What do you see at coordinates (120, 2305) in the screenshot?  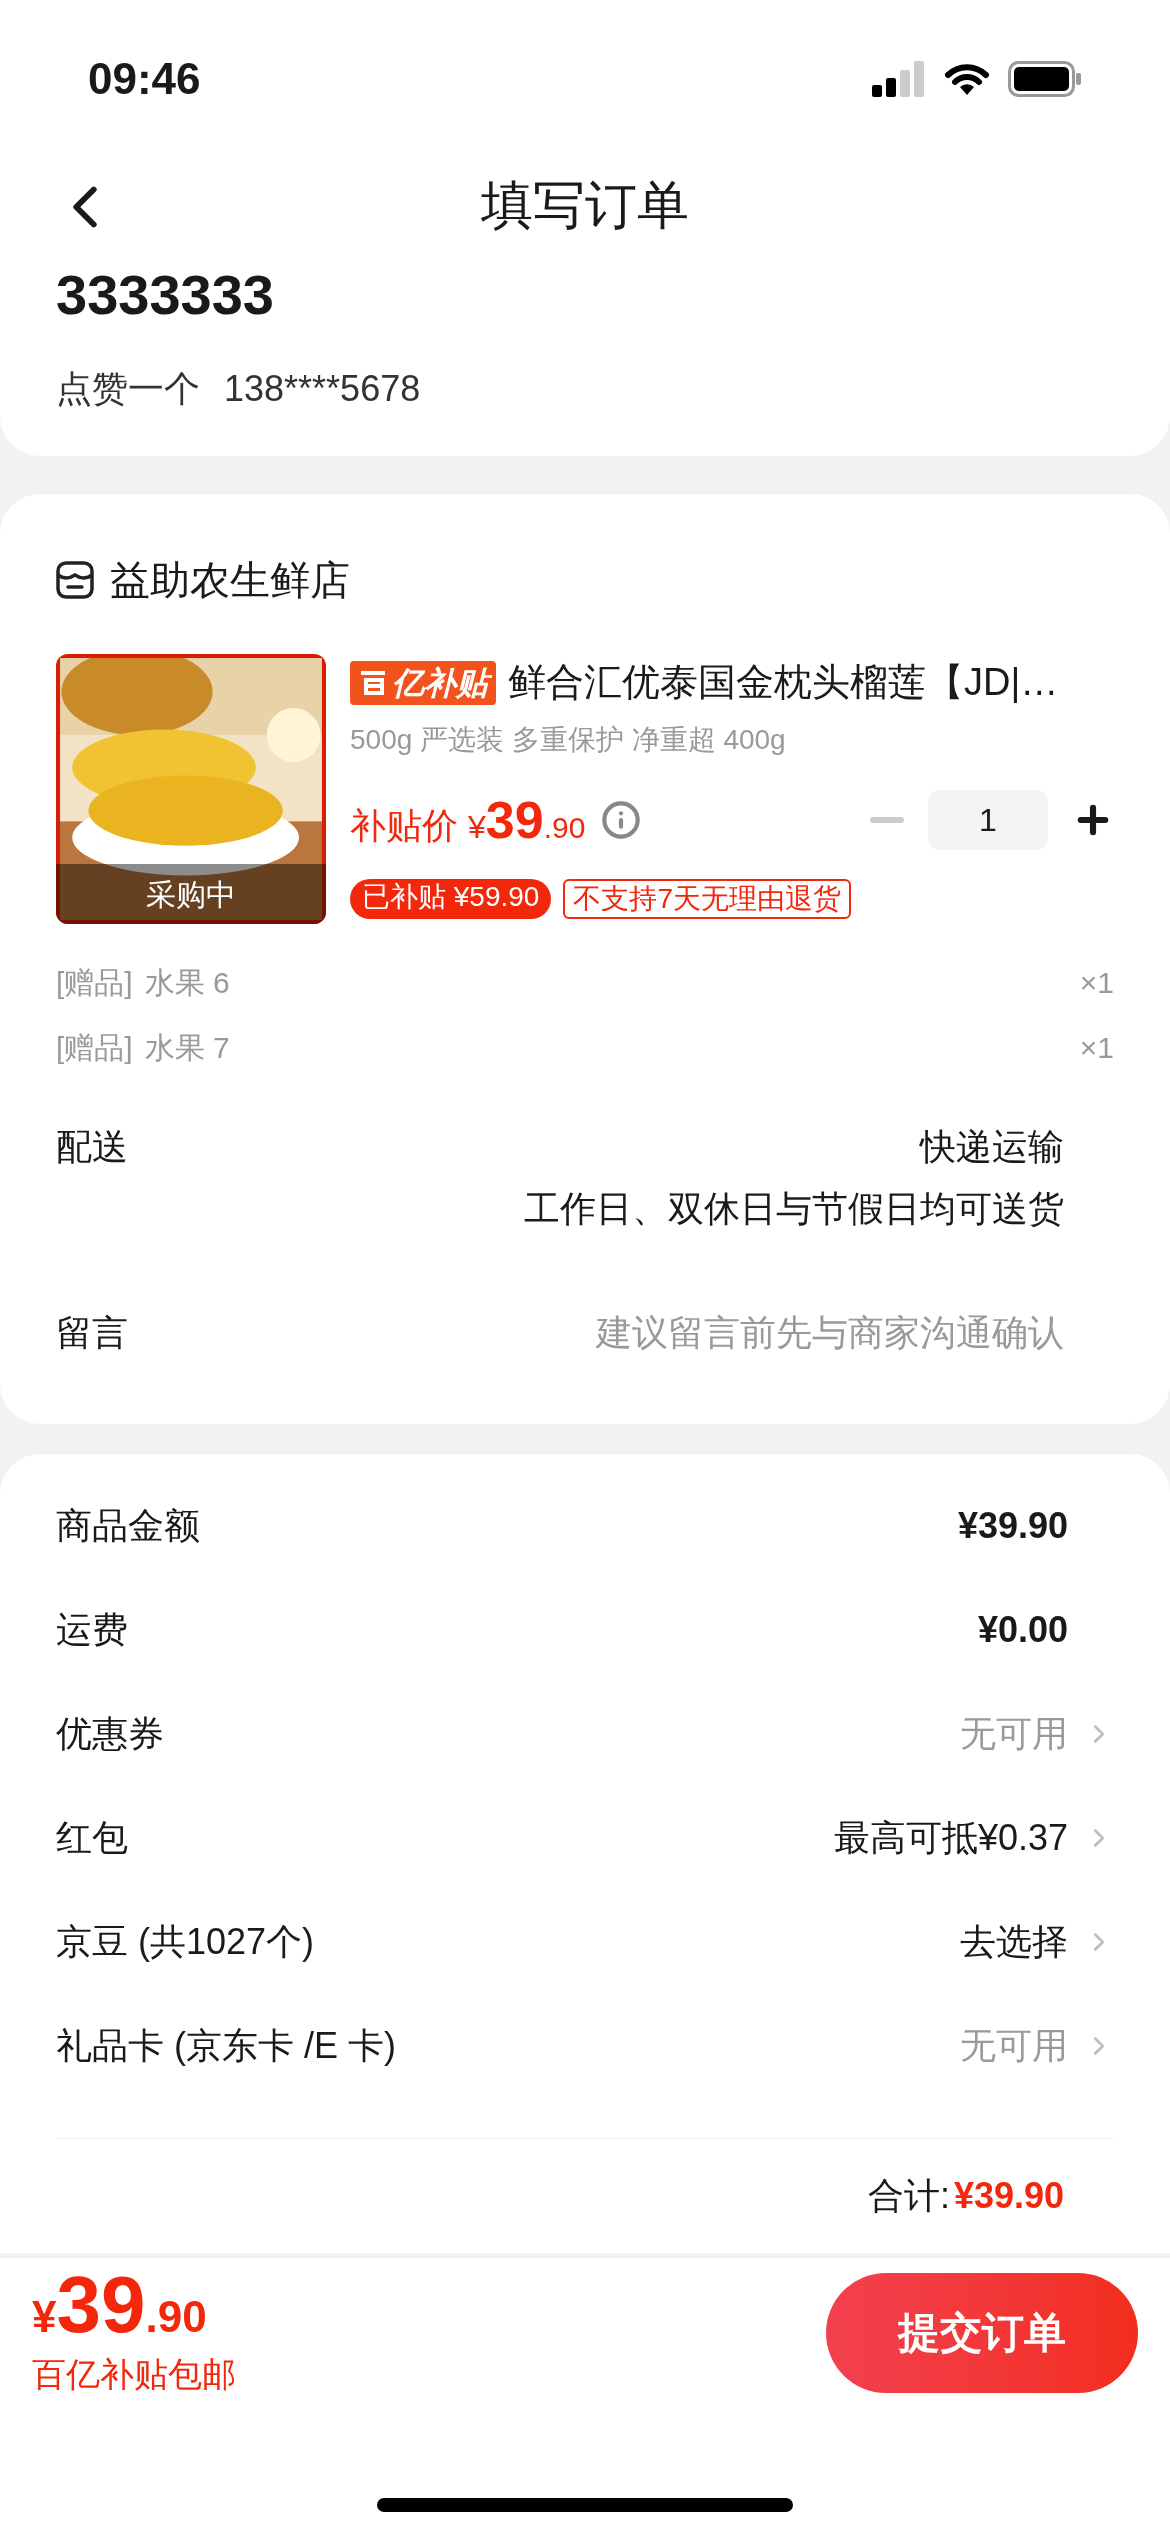 I see `footer-price: ¥39.90` at bounding box center [120, 2305].